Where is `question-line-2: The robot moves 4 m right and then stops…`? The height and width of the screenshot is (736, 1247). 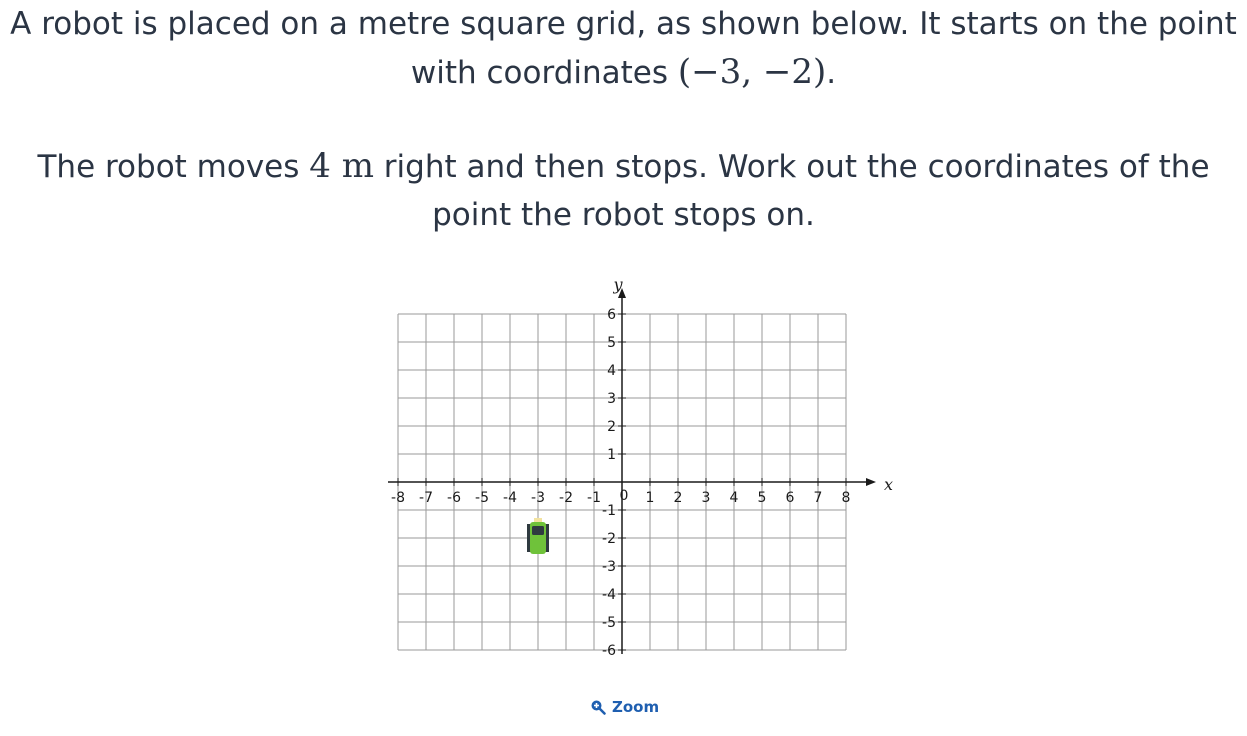
question-line-2: The robot moves 4 m right and then stops… is located at coordinates (623, 190).